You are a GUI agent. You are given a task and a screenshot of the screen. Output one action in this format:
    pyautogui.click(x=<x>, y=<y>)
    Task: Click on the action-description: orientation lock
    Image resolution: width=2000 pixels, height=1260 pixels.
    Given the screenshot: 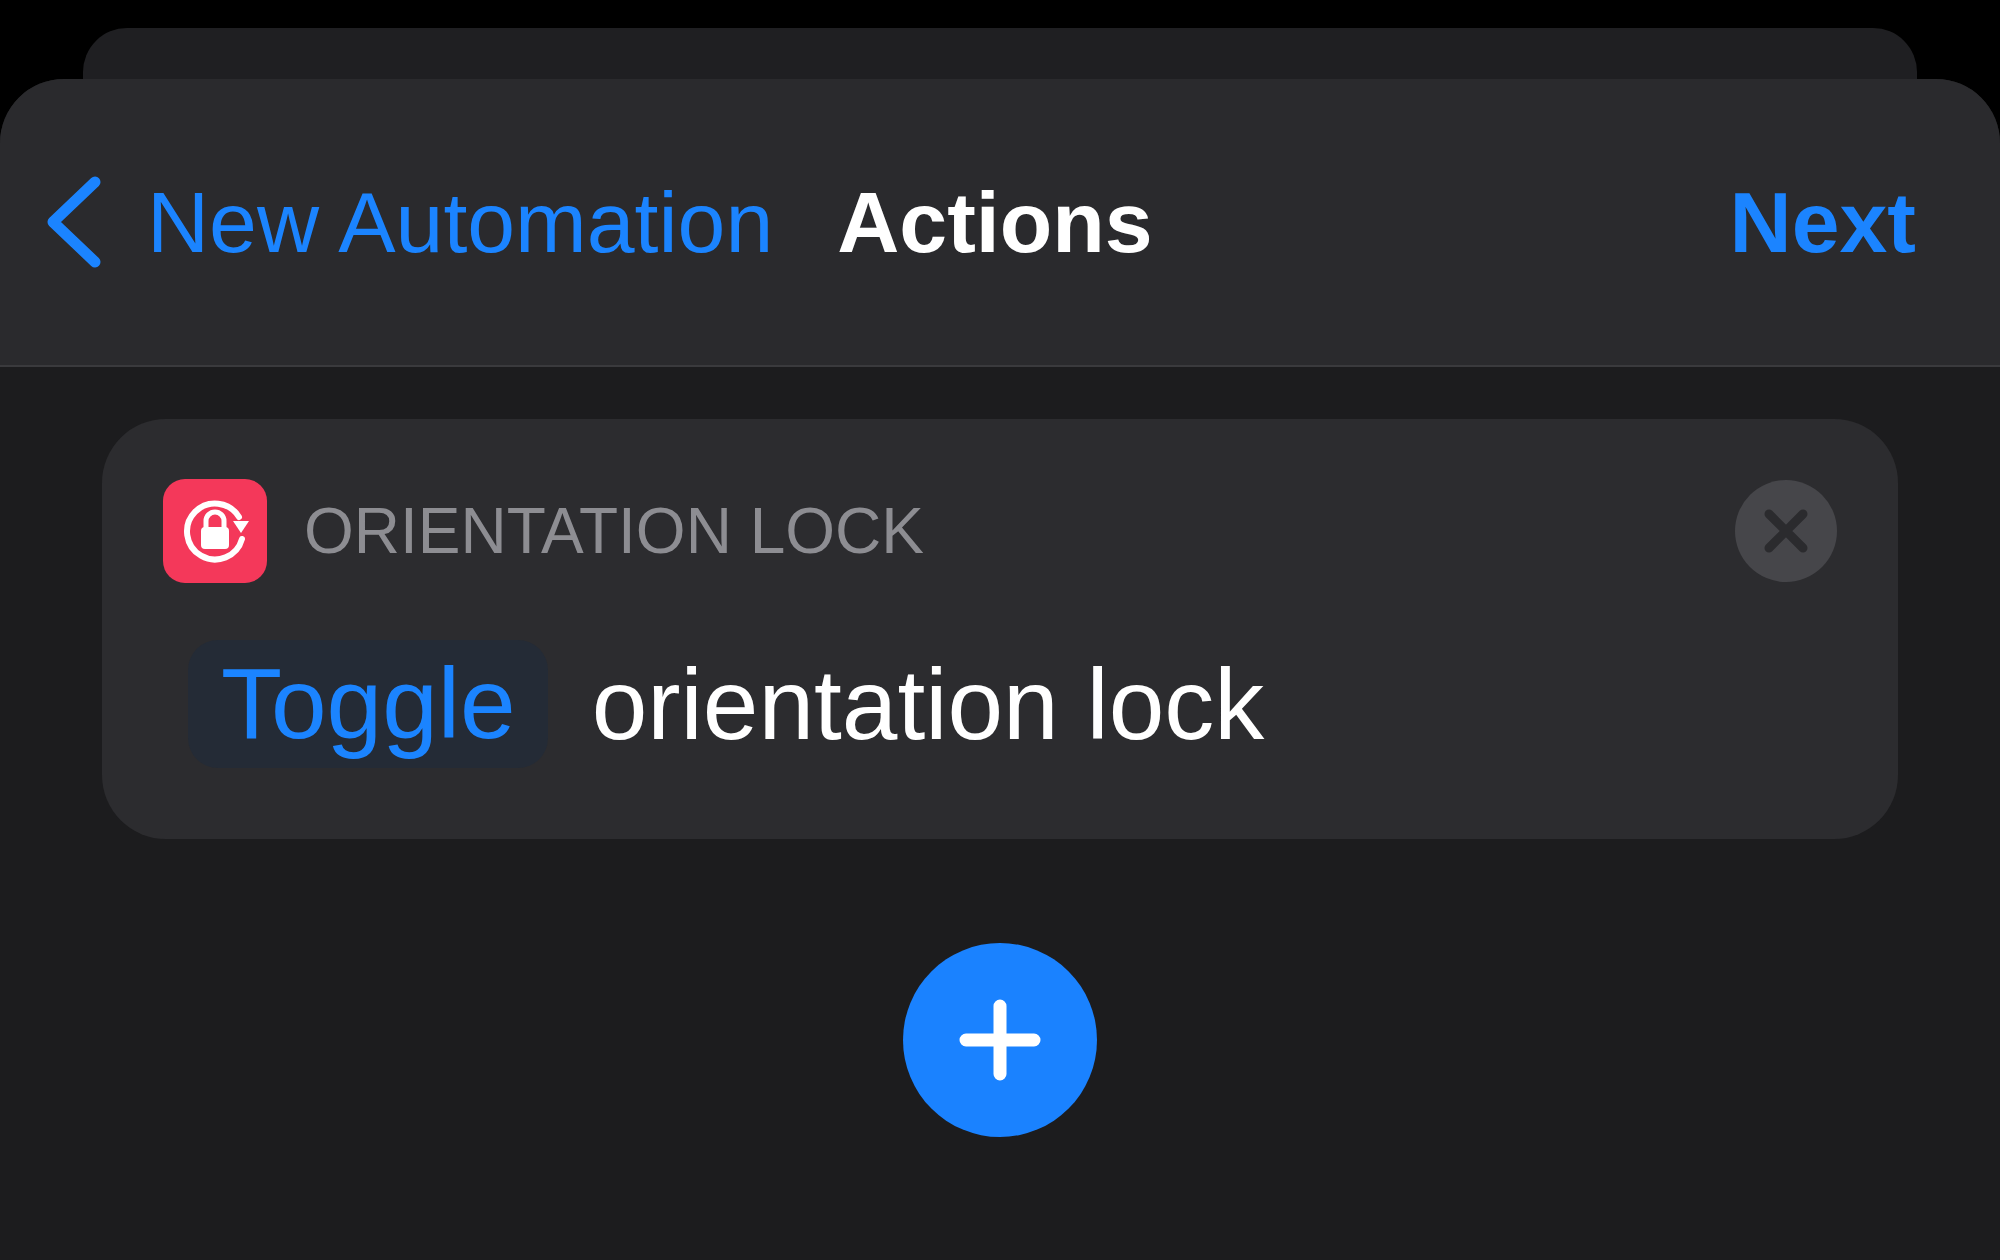 What is the action you would take?
    pyautogui.click(x=928, y=704)
    